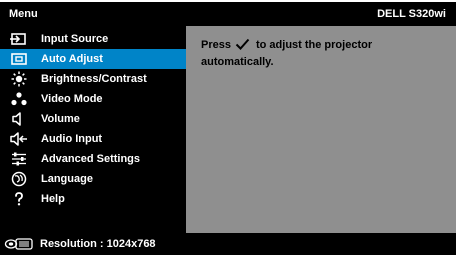 This screenshot has width=456, height=255. Describe the element at coordinates (67, 179) in the screenshot. I see `menu-item-label: Language` at that location.